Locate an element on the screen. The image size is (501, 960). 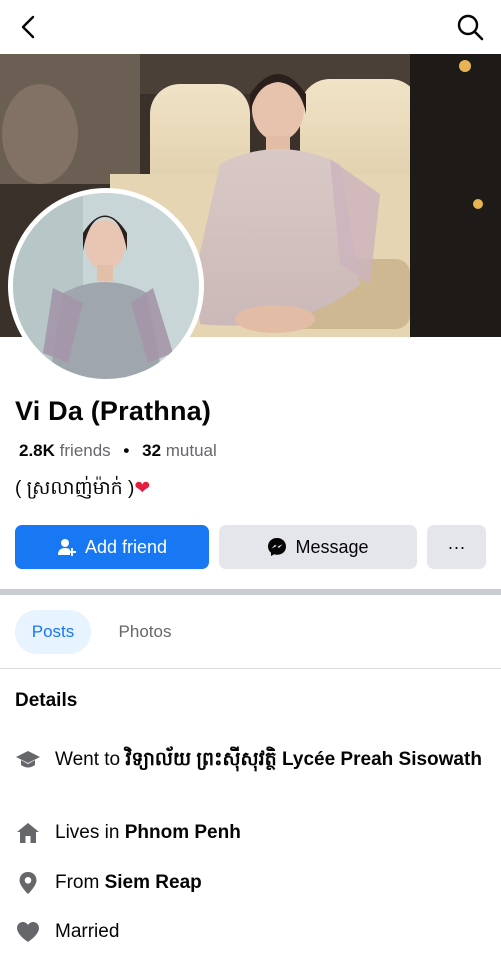
message-label: Message is located at coordinates (332, 546).